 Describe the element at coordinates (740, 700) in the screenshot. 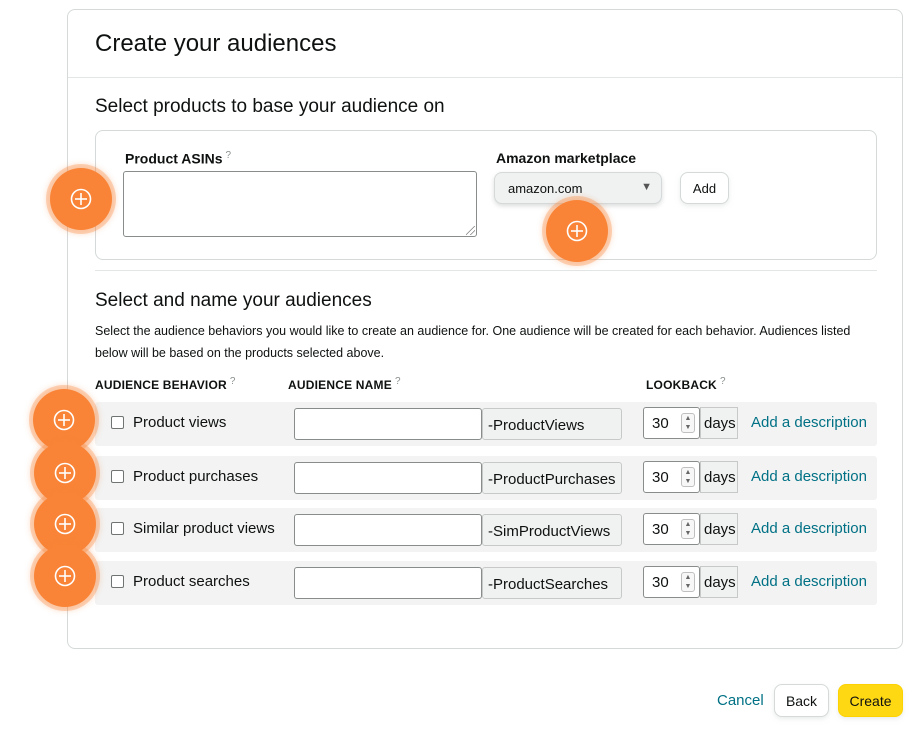

I see `cancel-link: Cancel` at that location.